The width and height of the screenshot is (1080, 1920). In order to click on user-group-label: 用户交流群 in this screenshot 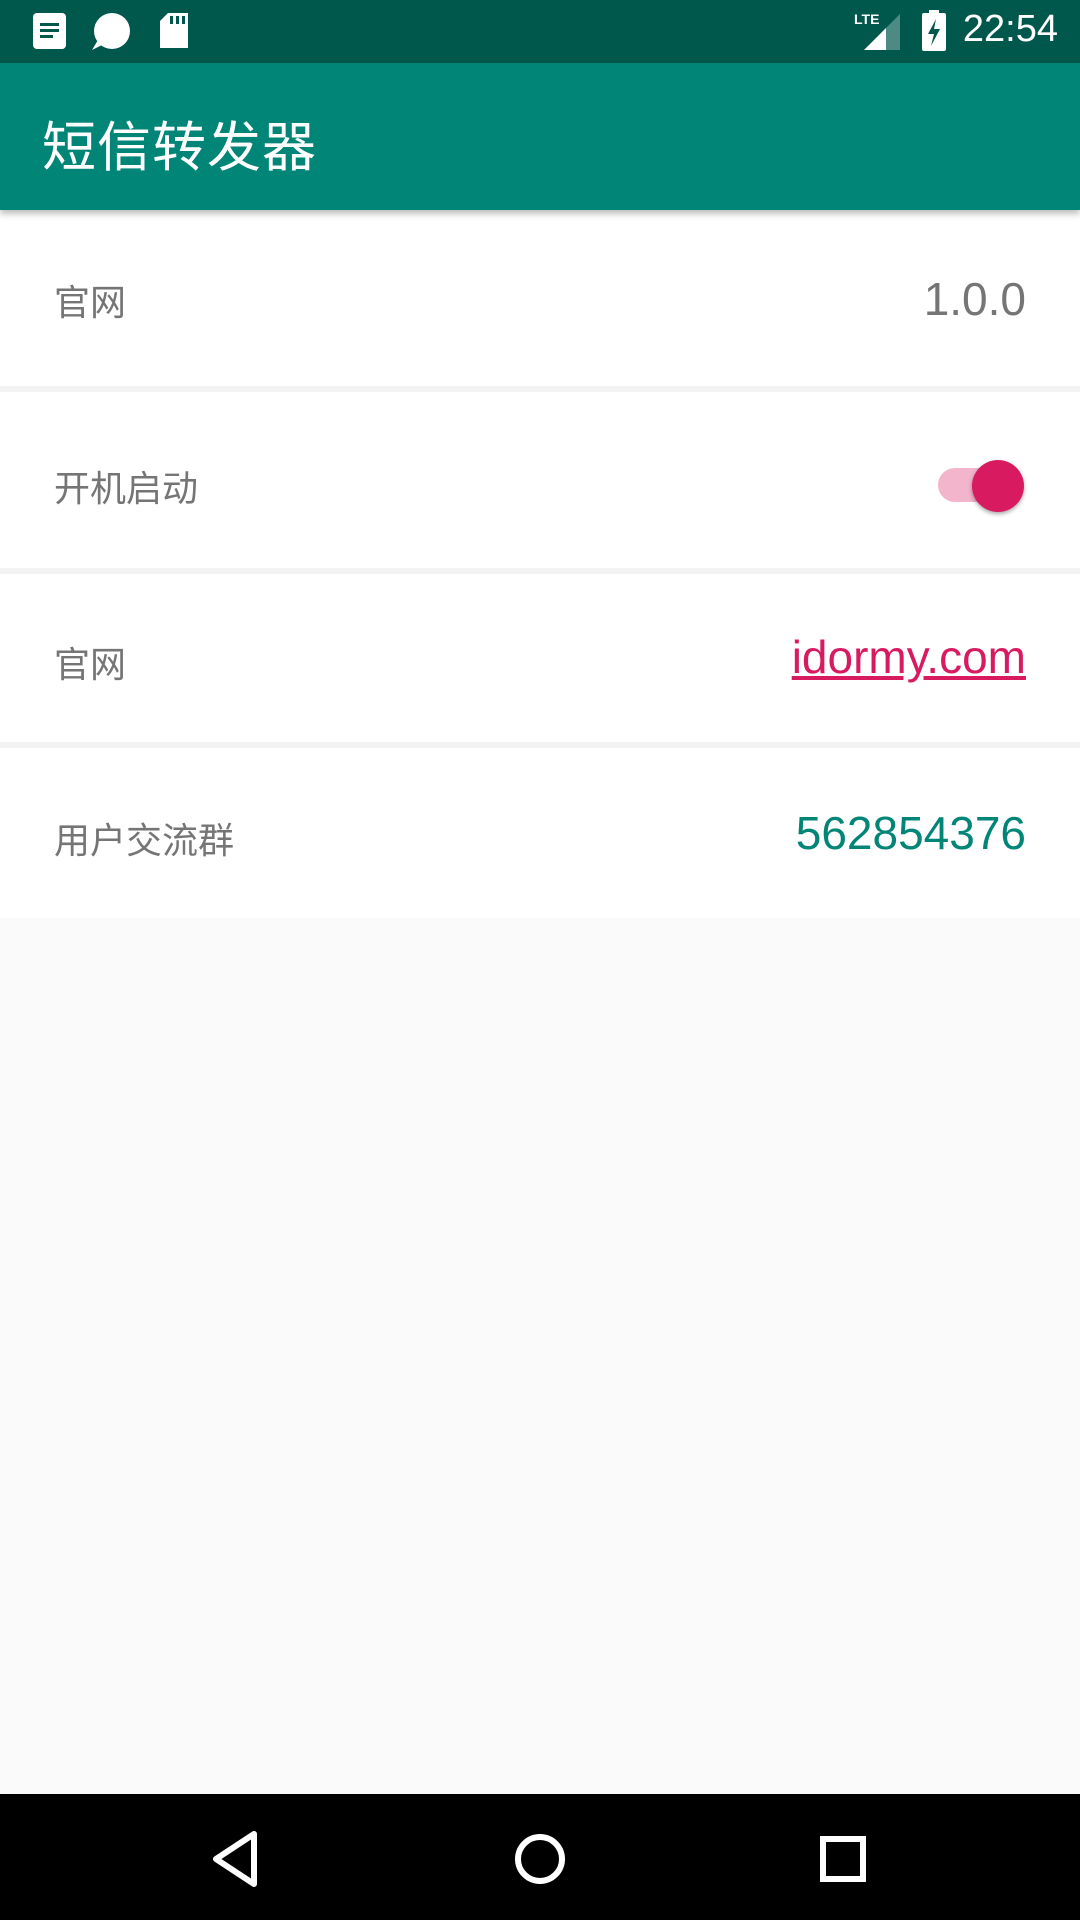, I will do `click(144, 841)`.